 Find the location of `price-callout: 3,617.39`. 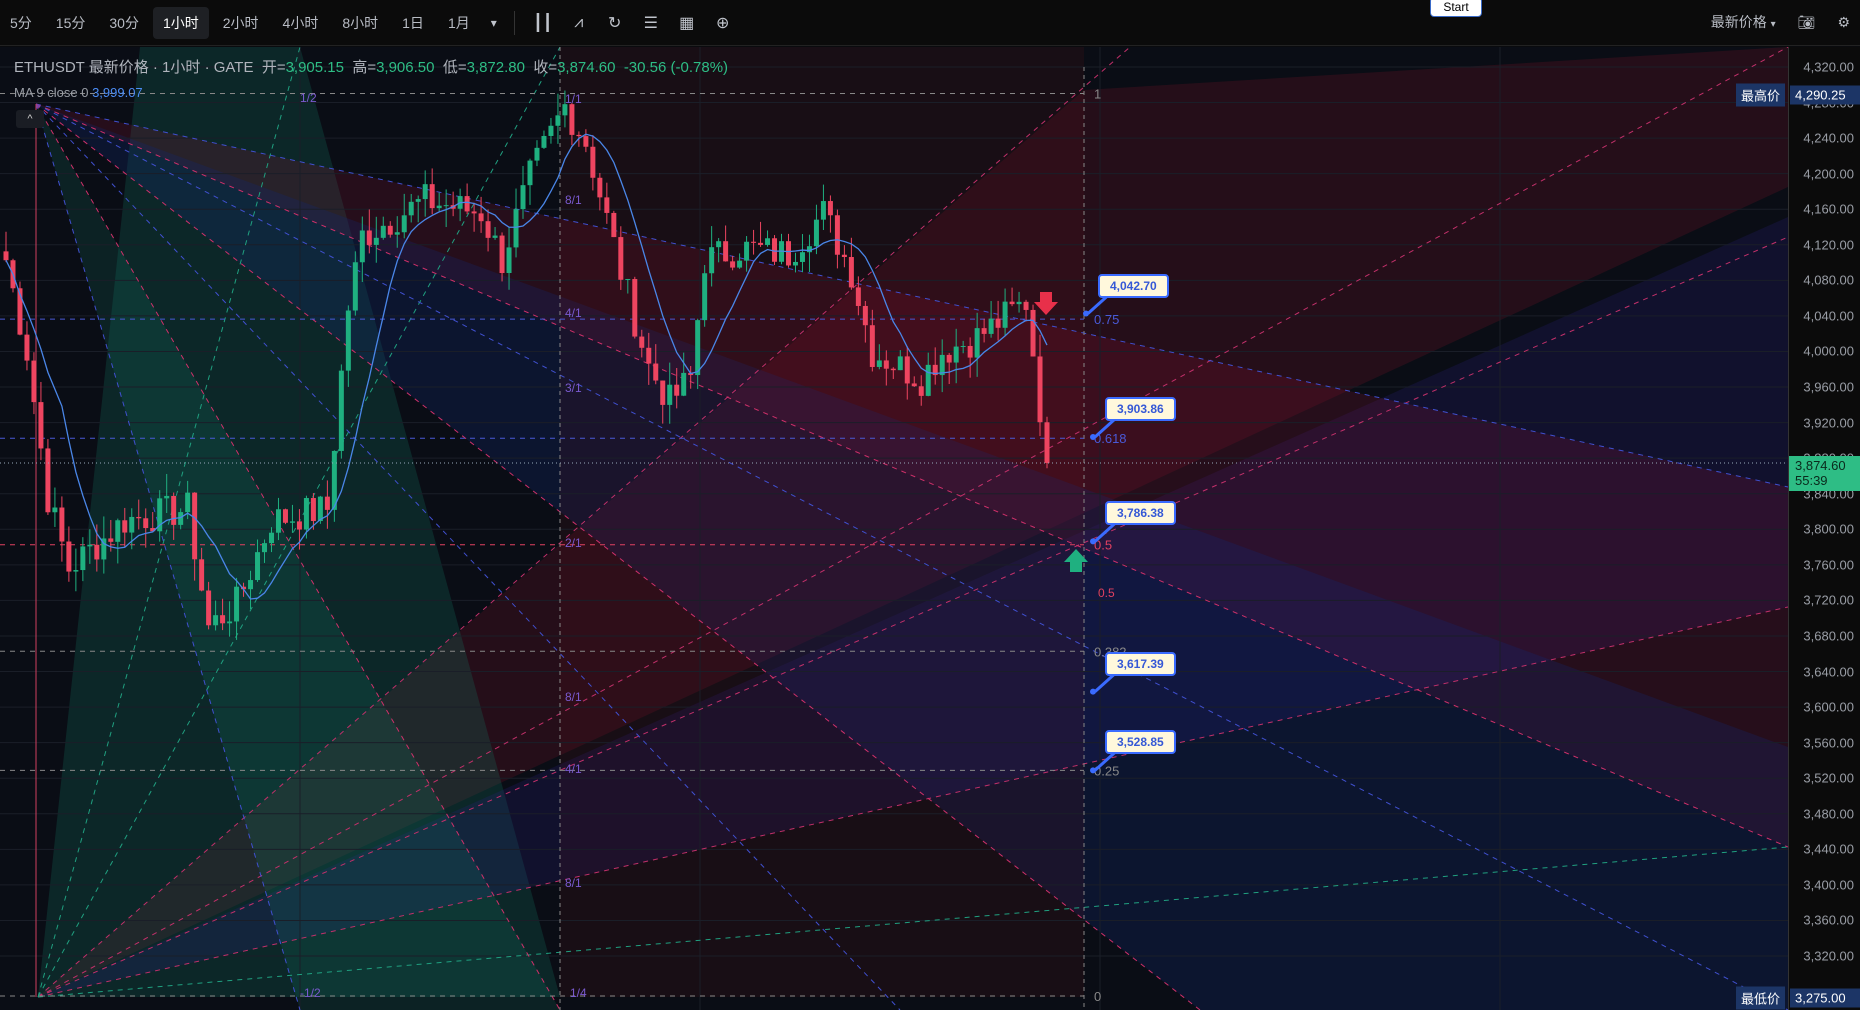

price-callout: 3,617.39 is located at coordinates (1140, 663).